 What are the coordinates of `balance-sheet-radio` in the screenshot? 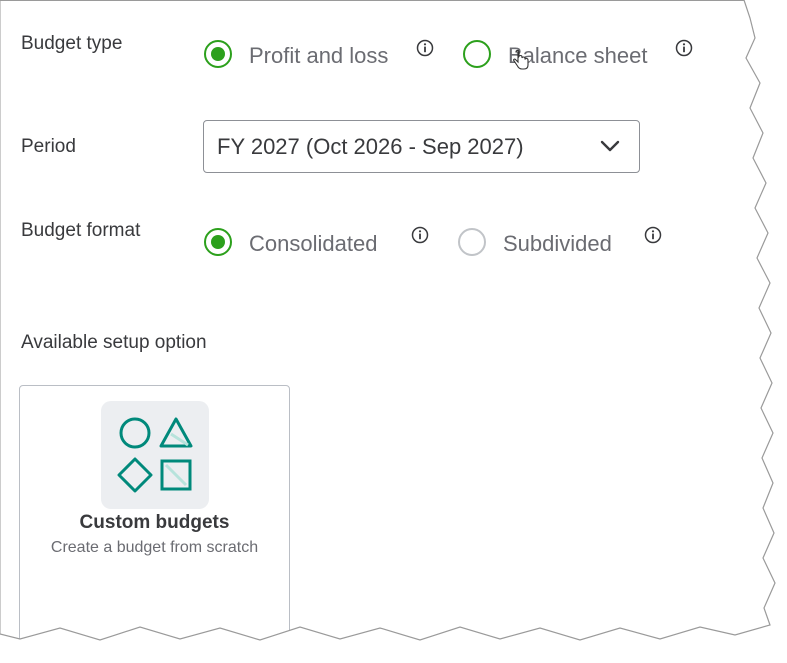 It's located at (477, 54).